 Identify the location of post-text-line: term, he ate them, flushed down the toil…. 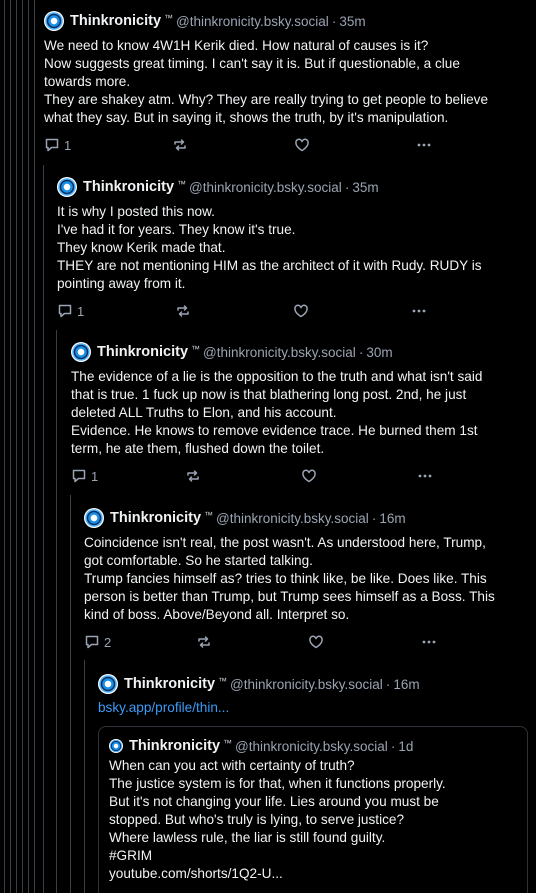
(198, 448).